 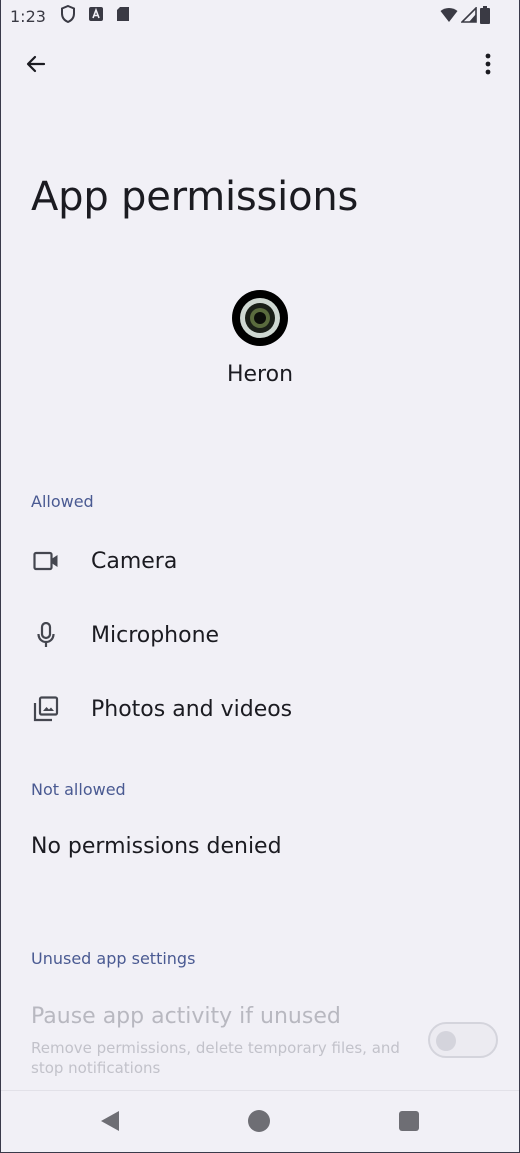 I want to click on battery-icon, so click(x=485, y=17).